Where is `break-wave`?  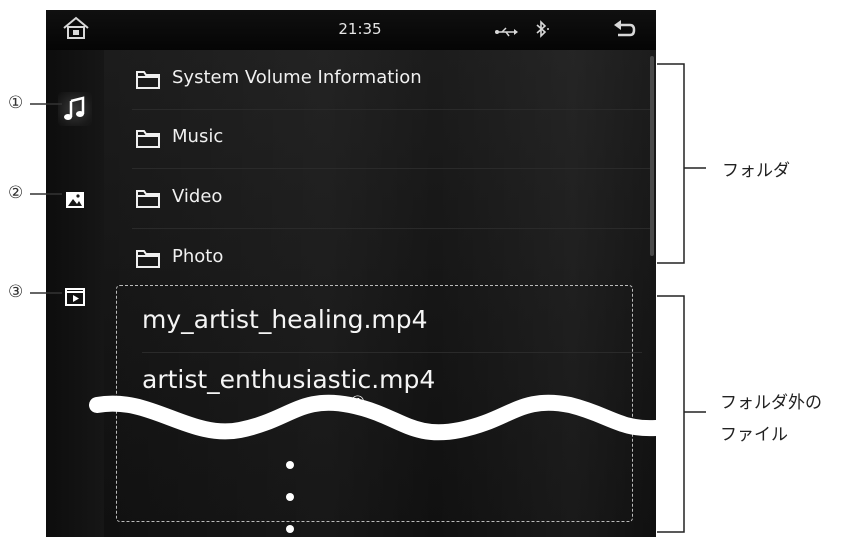 break-wave is located at coordinates (376, 417).